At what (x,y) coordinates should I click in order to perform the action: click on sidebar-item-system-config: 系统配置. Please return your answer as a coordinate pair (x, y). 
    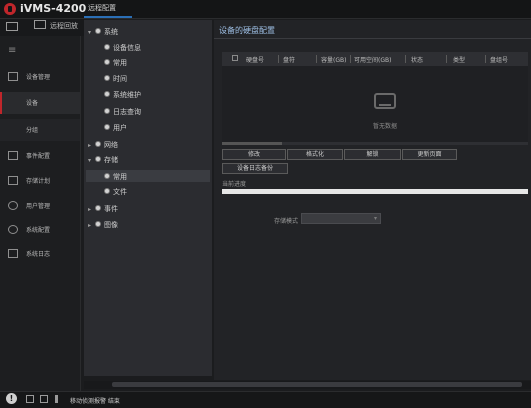
    Looking at the image, I should click on (40, 230).